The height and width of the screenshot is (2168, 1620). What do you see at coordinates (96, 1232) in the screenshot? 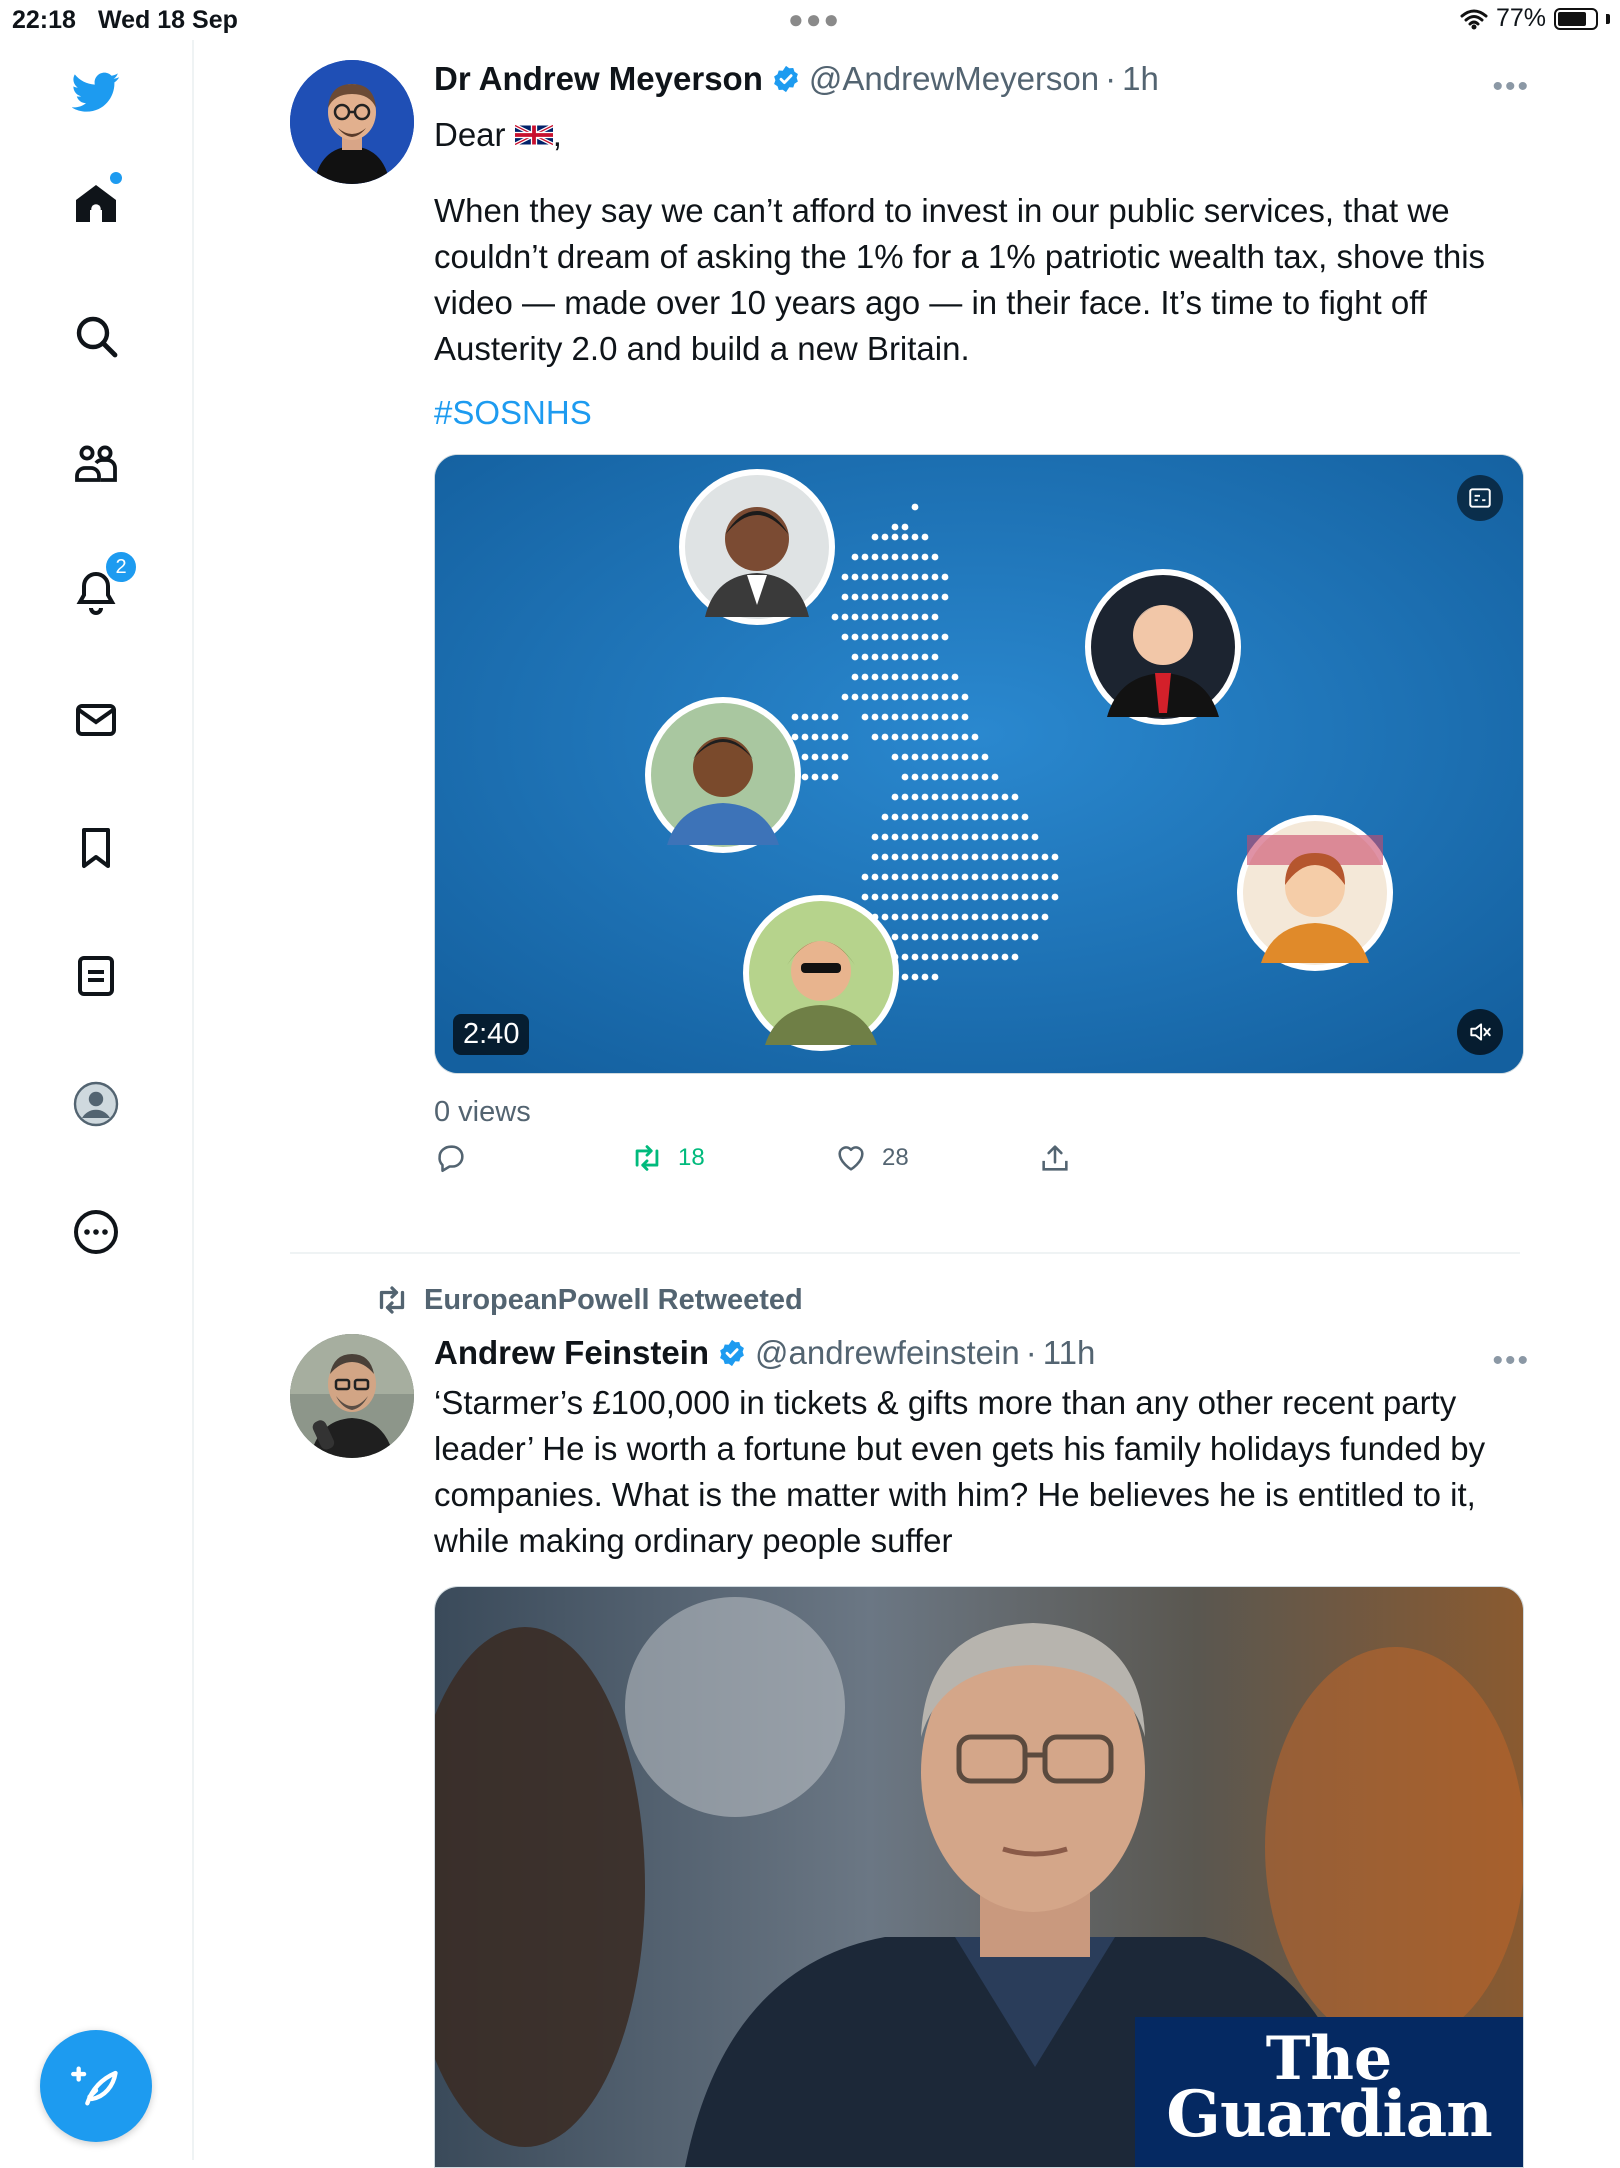
I see `sidebar-item-more` at bounding box center [96, 1232].